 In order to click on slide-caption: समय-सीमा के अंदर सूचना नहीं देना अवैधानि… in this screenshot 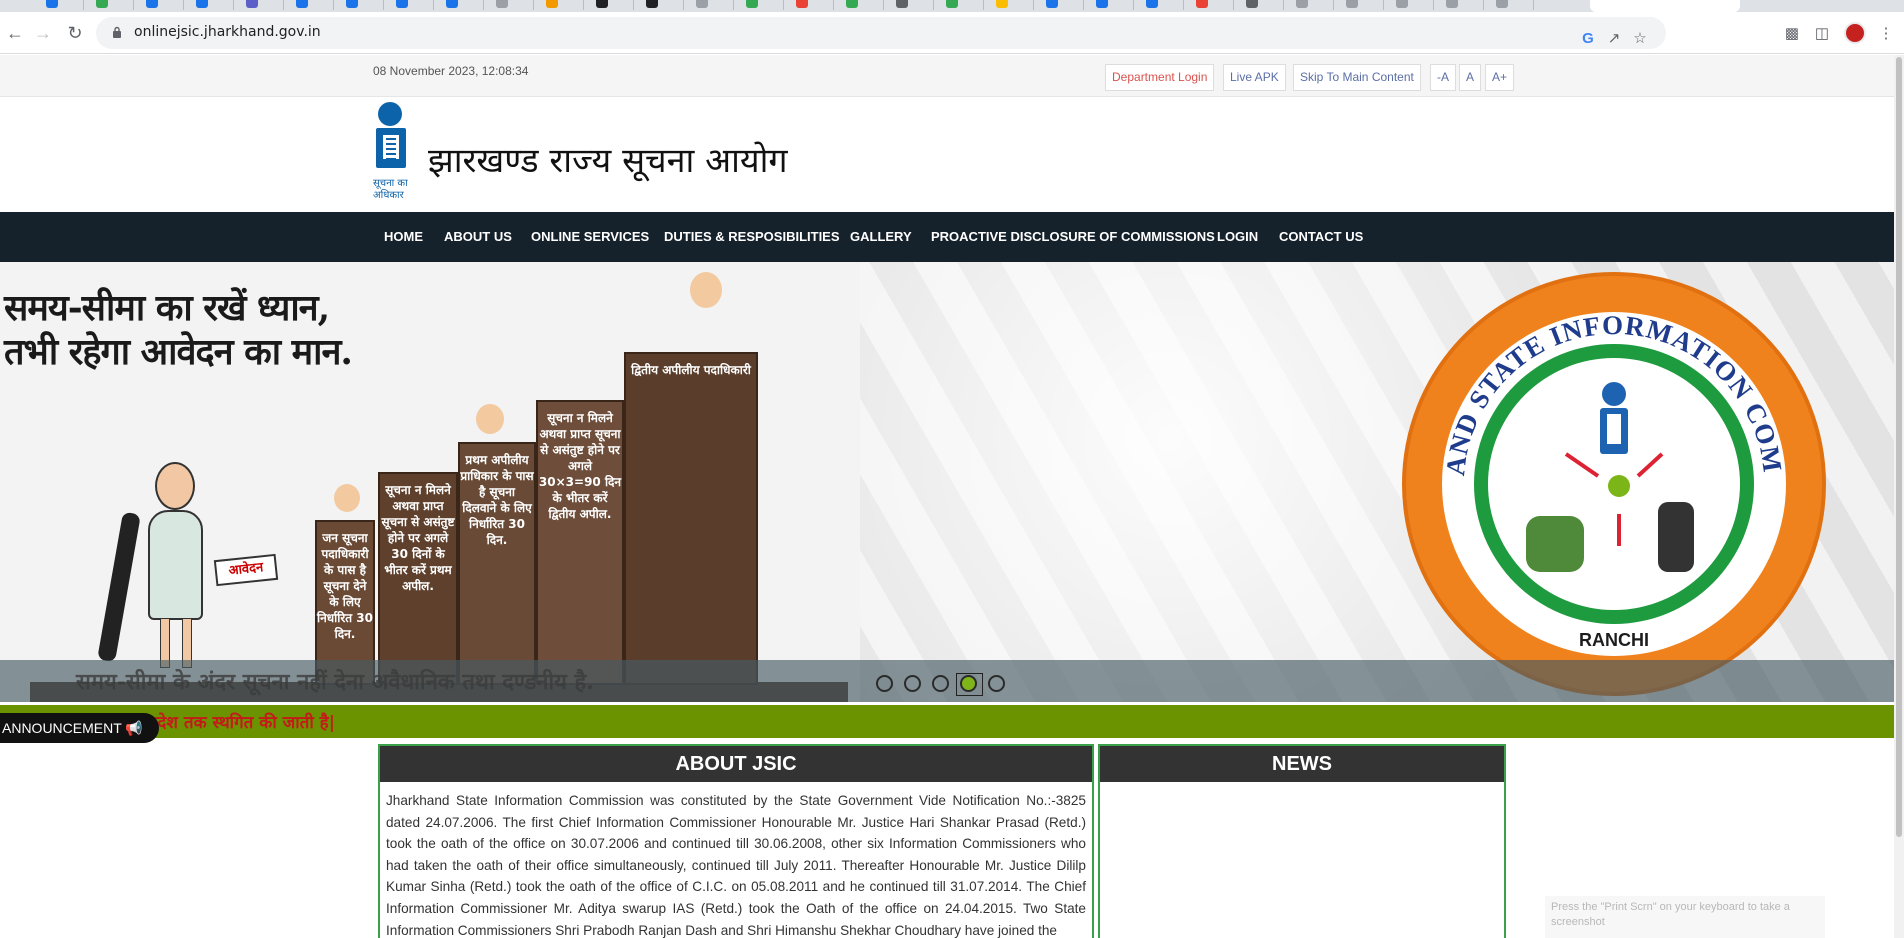, I will do `click(335, 682)`.